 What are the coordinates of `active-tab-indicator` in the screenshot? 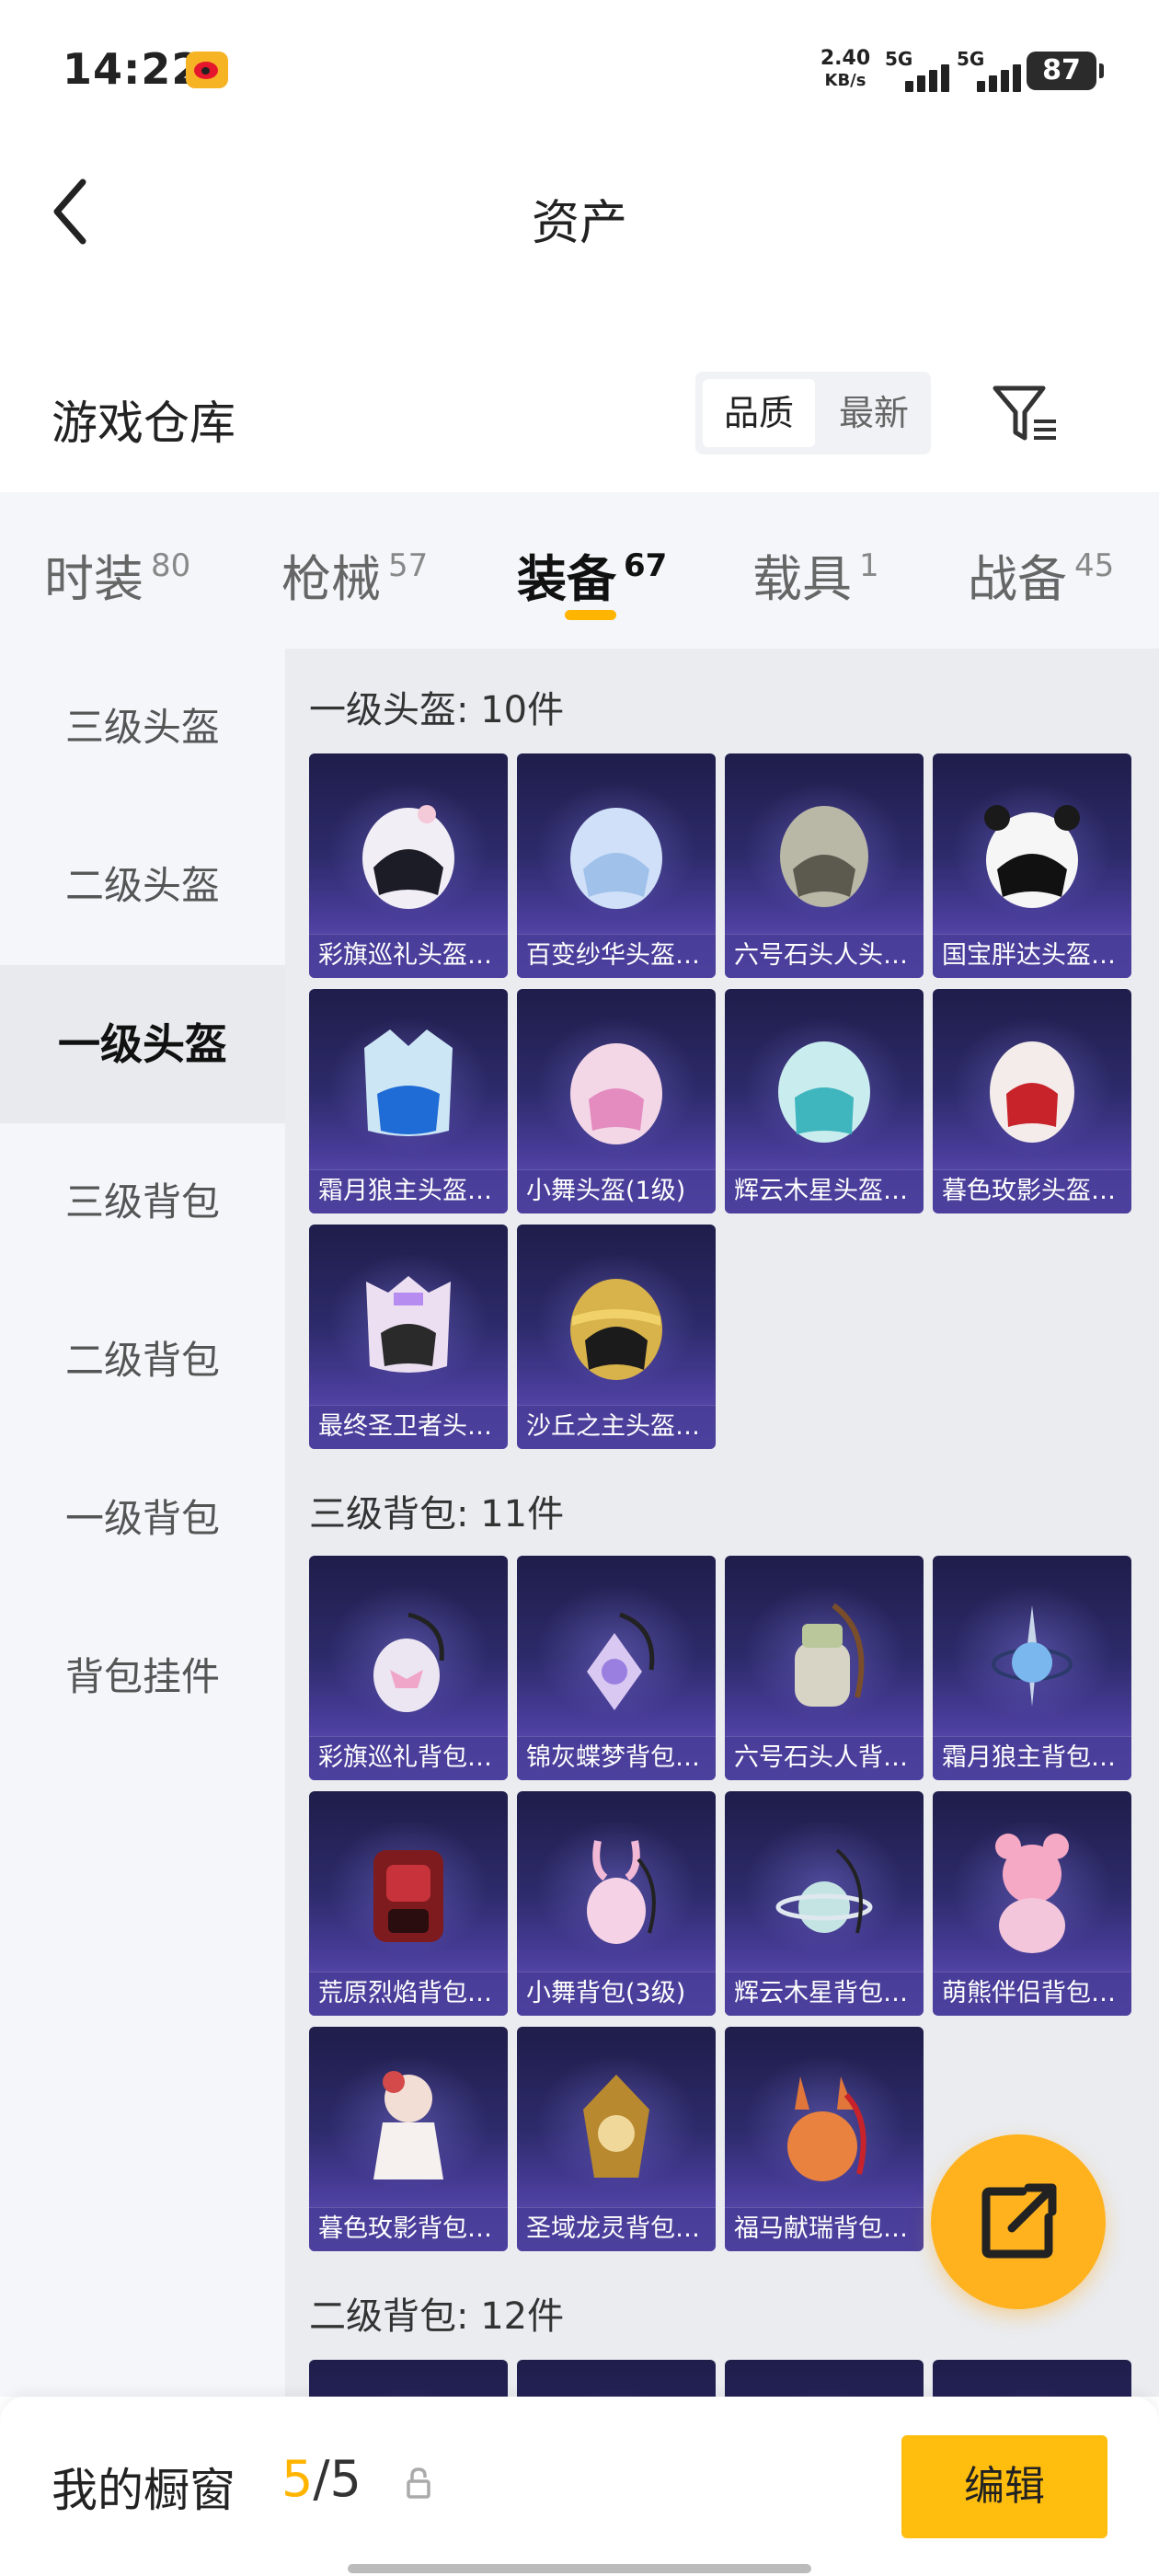 It's located at (590, 615).